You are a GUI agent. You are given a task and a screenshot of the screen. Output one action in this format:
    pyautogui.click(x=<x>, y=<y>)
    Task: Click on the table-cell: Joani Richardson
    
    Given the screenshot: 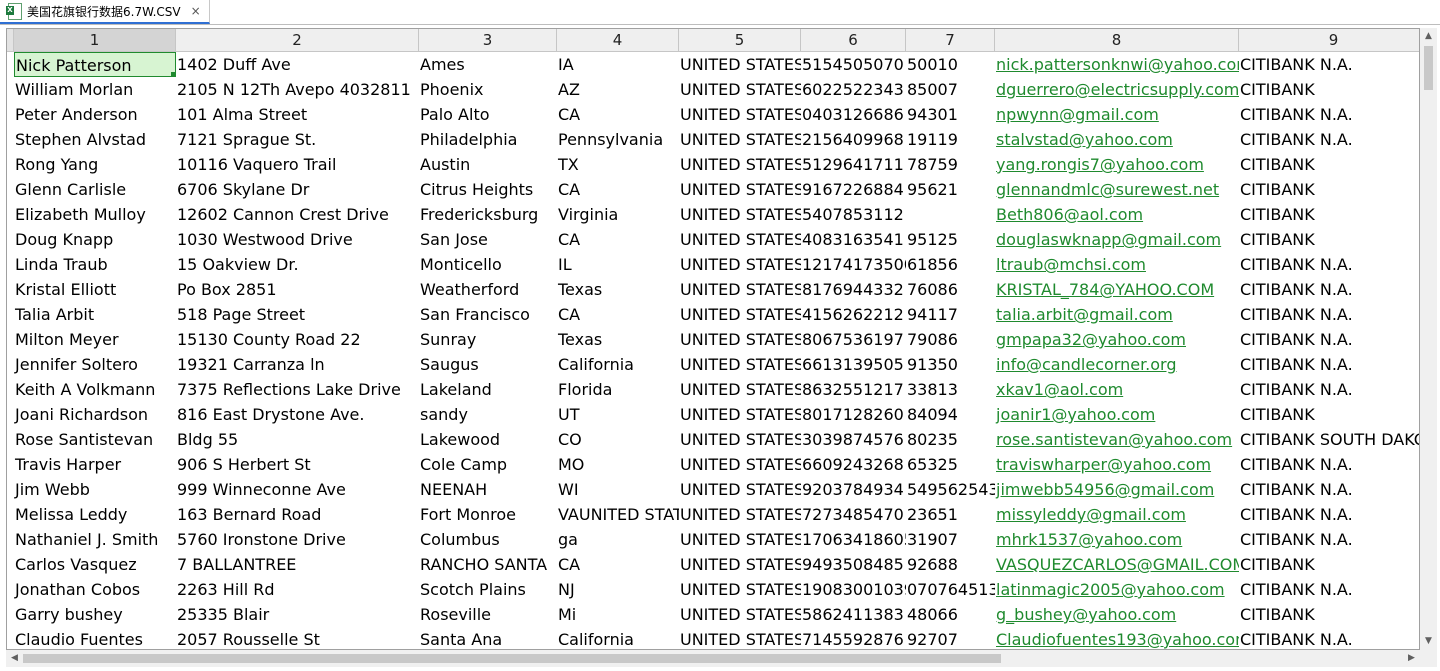 What is the action you would take?
    pyautogui.click(x=95, y=414)
    